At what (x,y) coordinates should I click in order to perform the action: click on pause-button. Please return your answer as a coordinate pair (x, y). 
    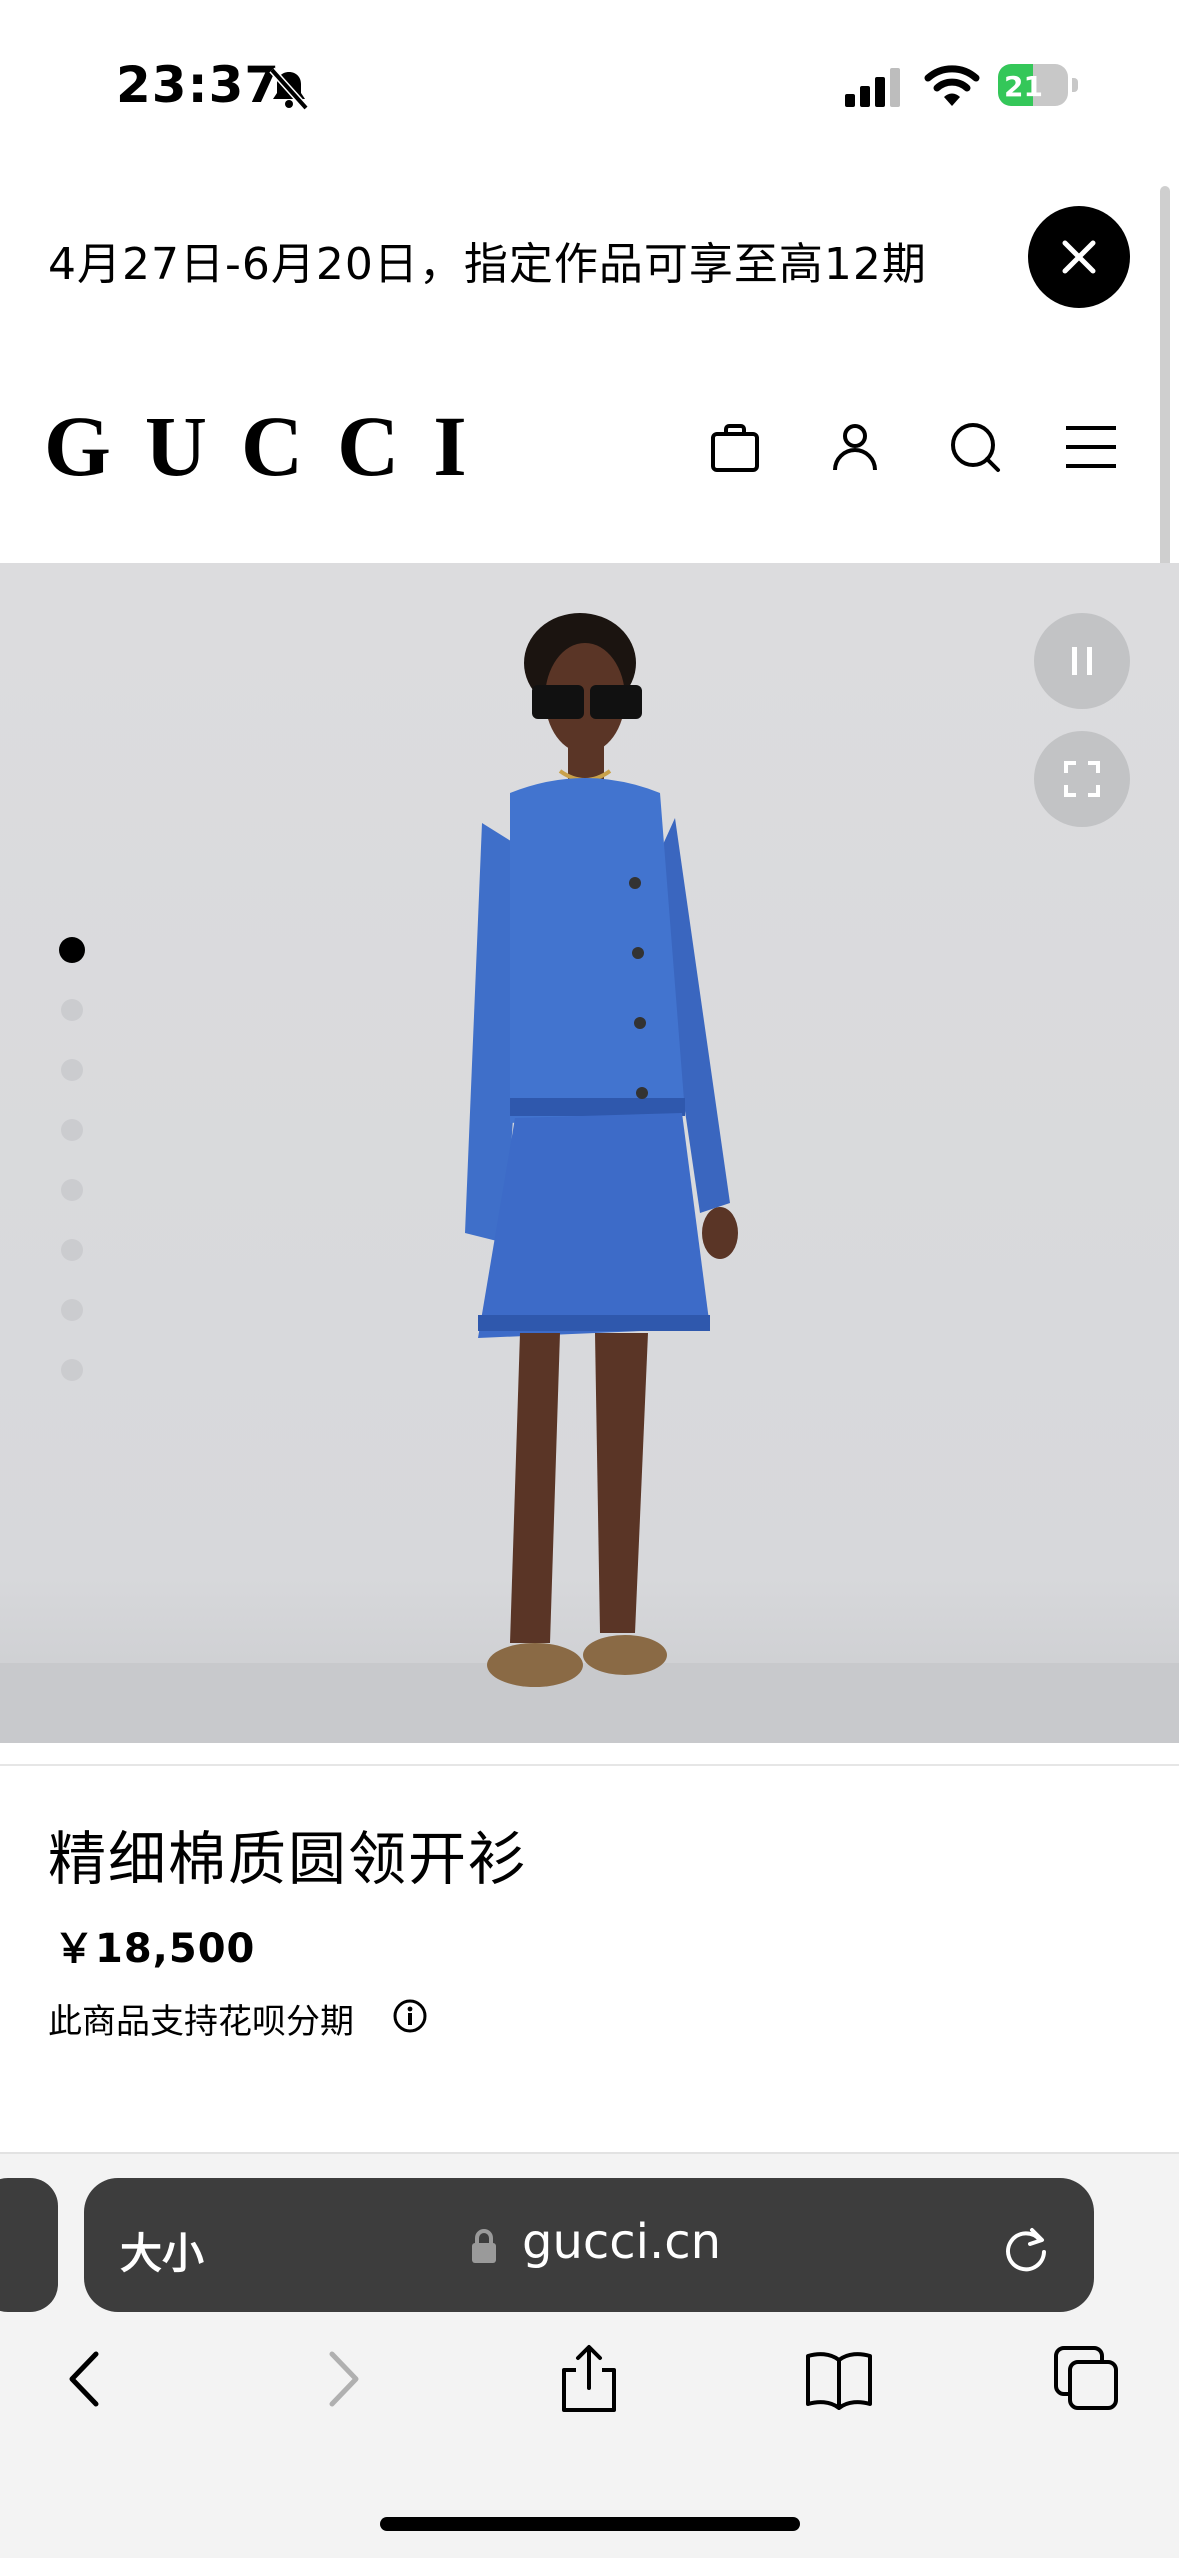
    Looking at the image, I should click on (1082, 661).